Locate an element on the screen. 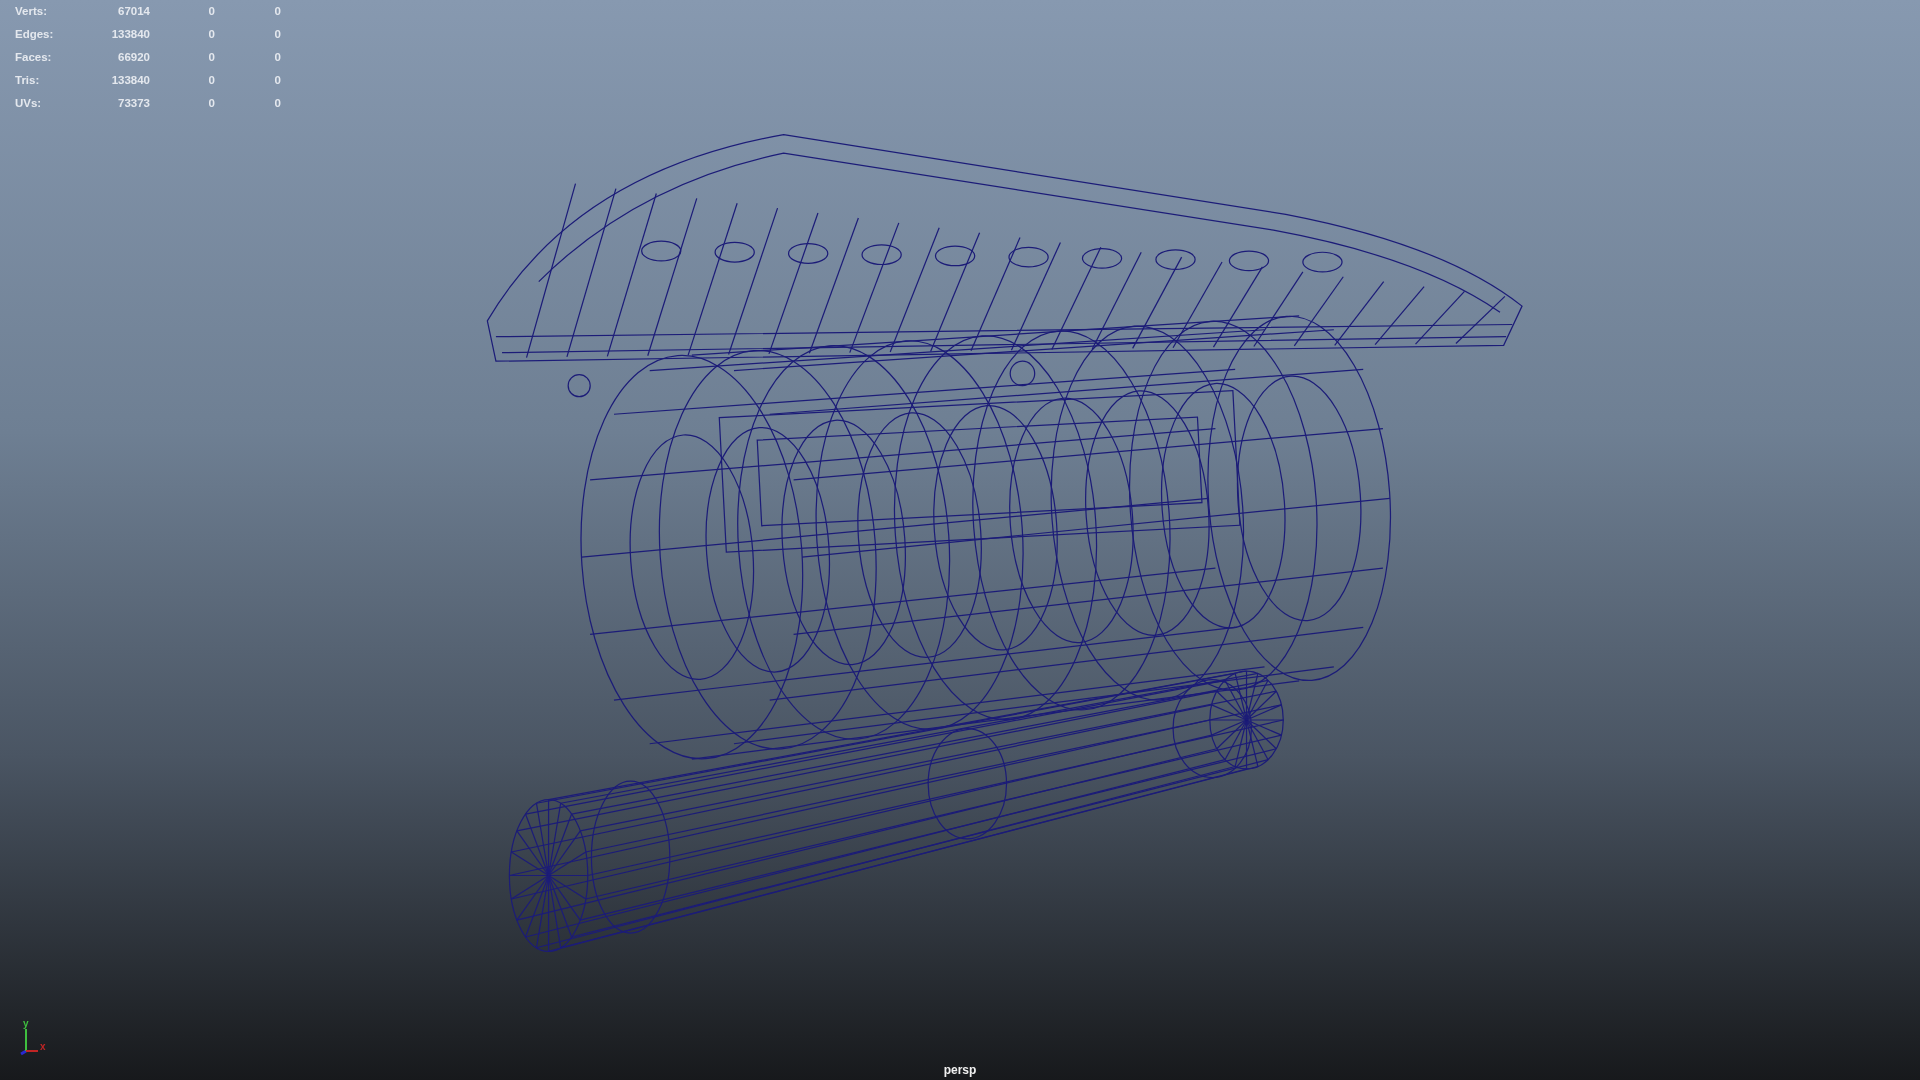  stat-value: 67014 is located at coordinates (133, 11).